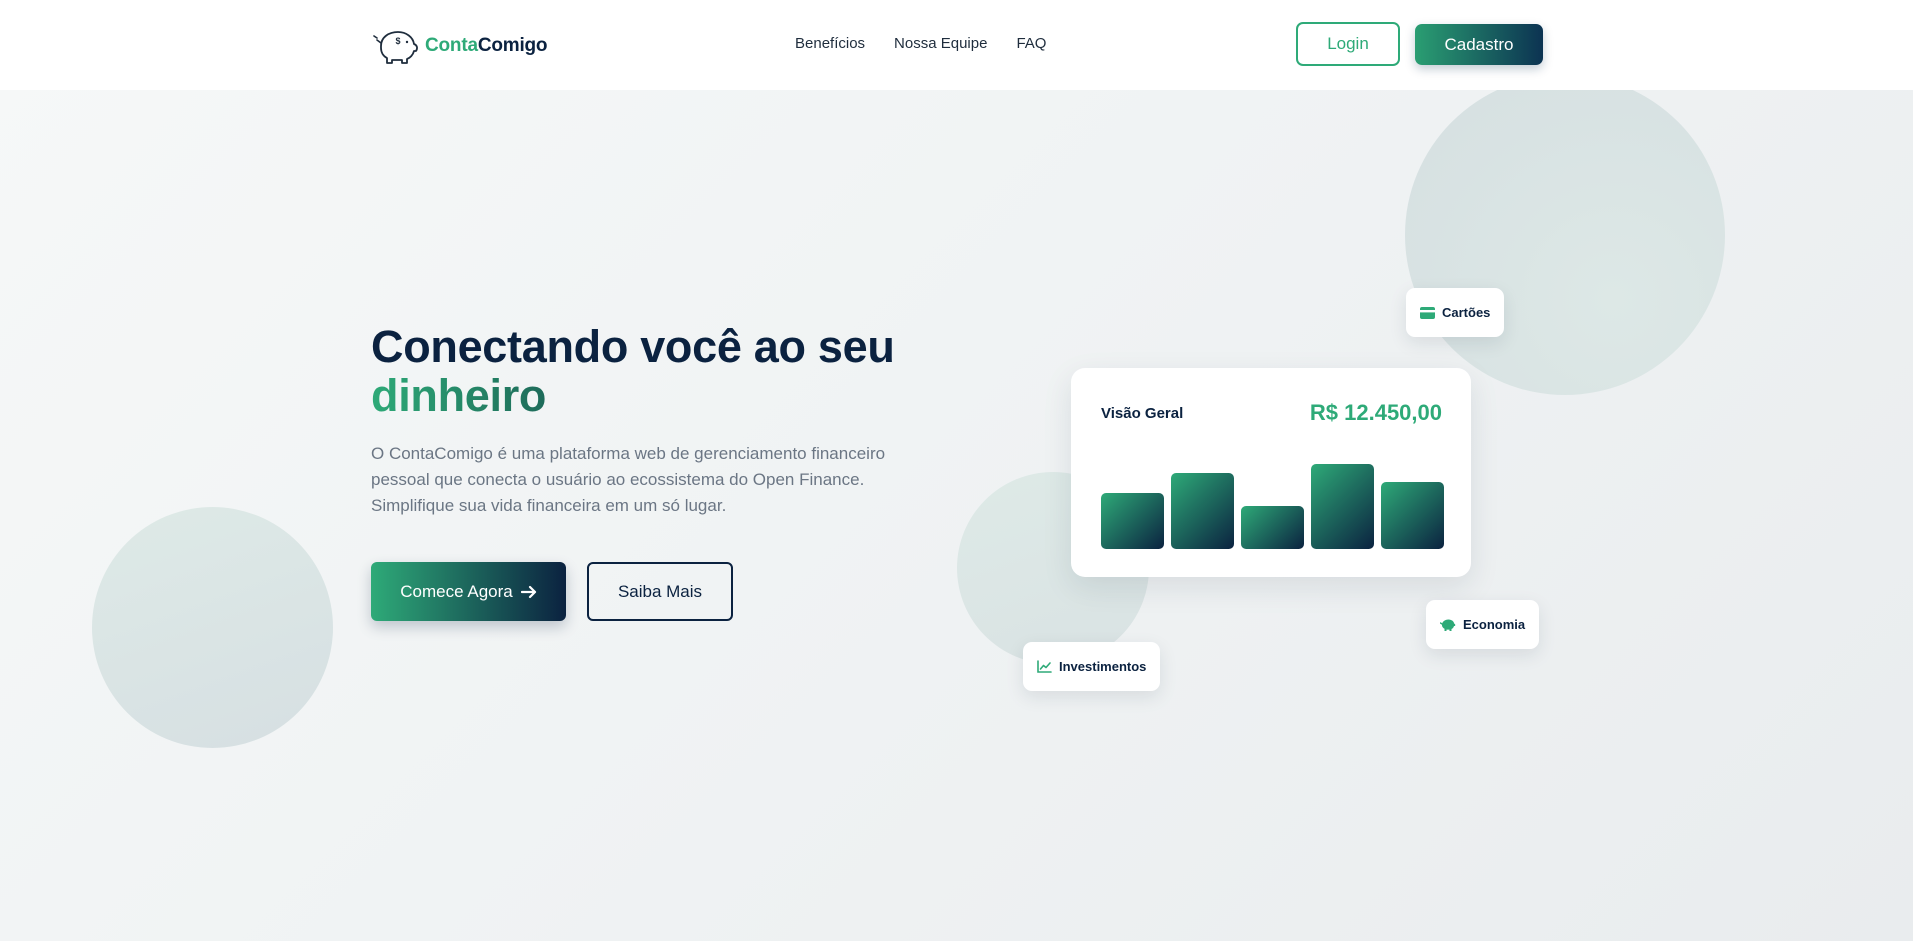 The height and width of the screenshot is (941, 1913). Describe the element at coordinates (1031, 44) in the screenshot. I see `nav-link-faq: FAQ` at that location.